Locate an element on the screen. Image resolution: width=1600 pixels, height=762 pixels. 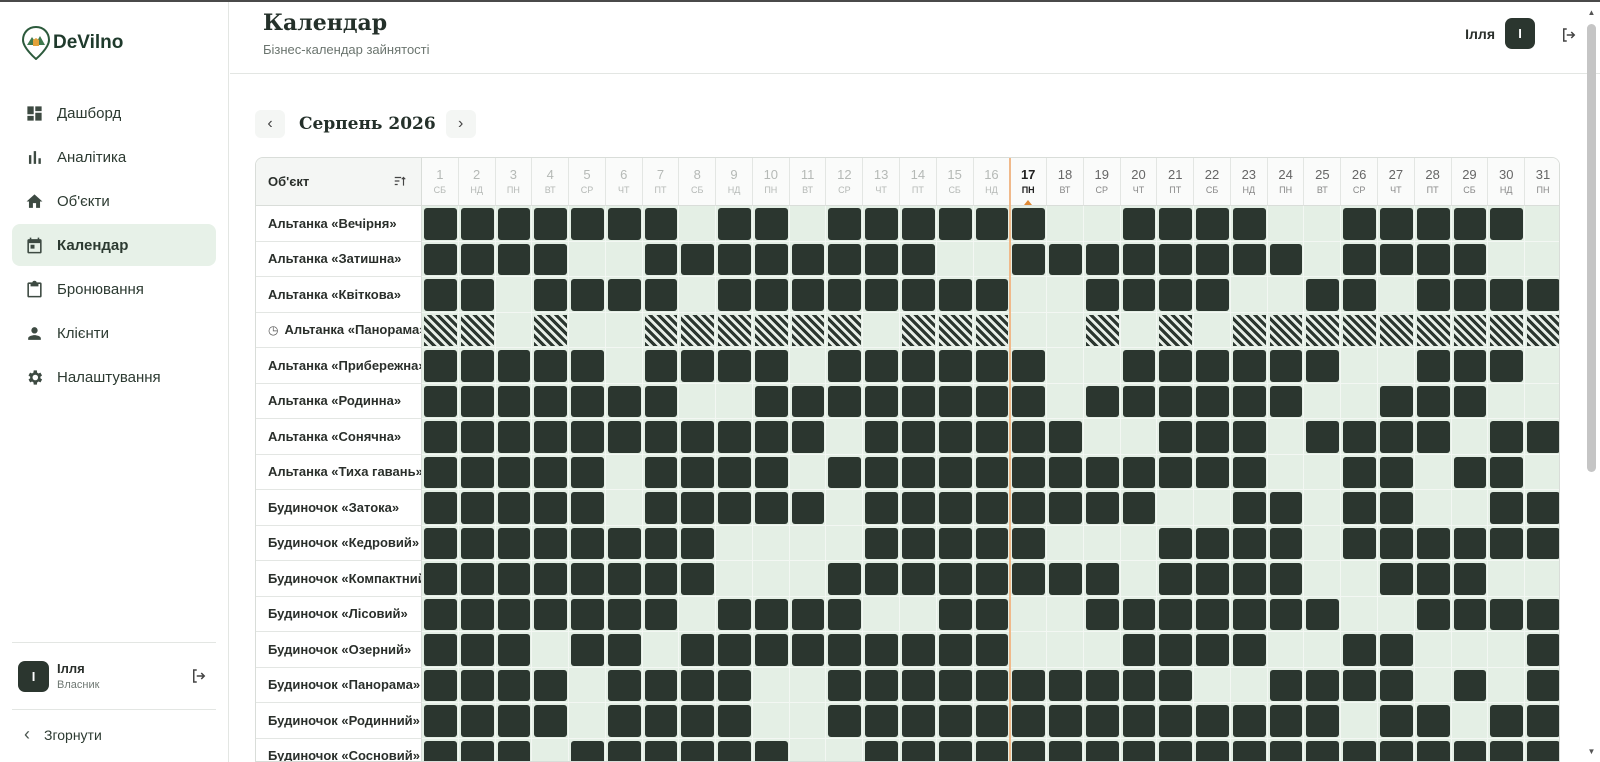
header-logout-icon is located at coordinates (1569, 35).